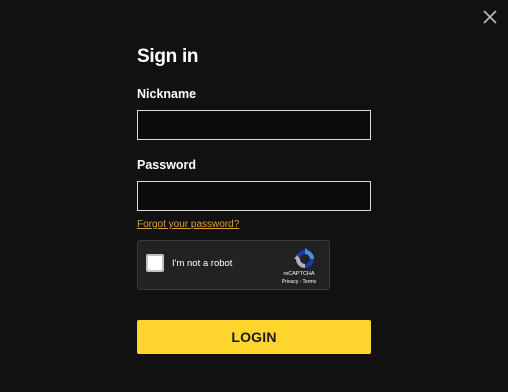  Describe the element at coordinates (304, 258) in the screenshot. I see `recaptcha-logo-icon` at that location.